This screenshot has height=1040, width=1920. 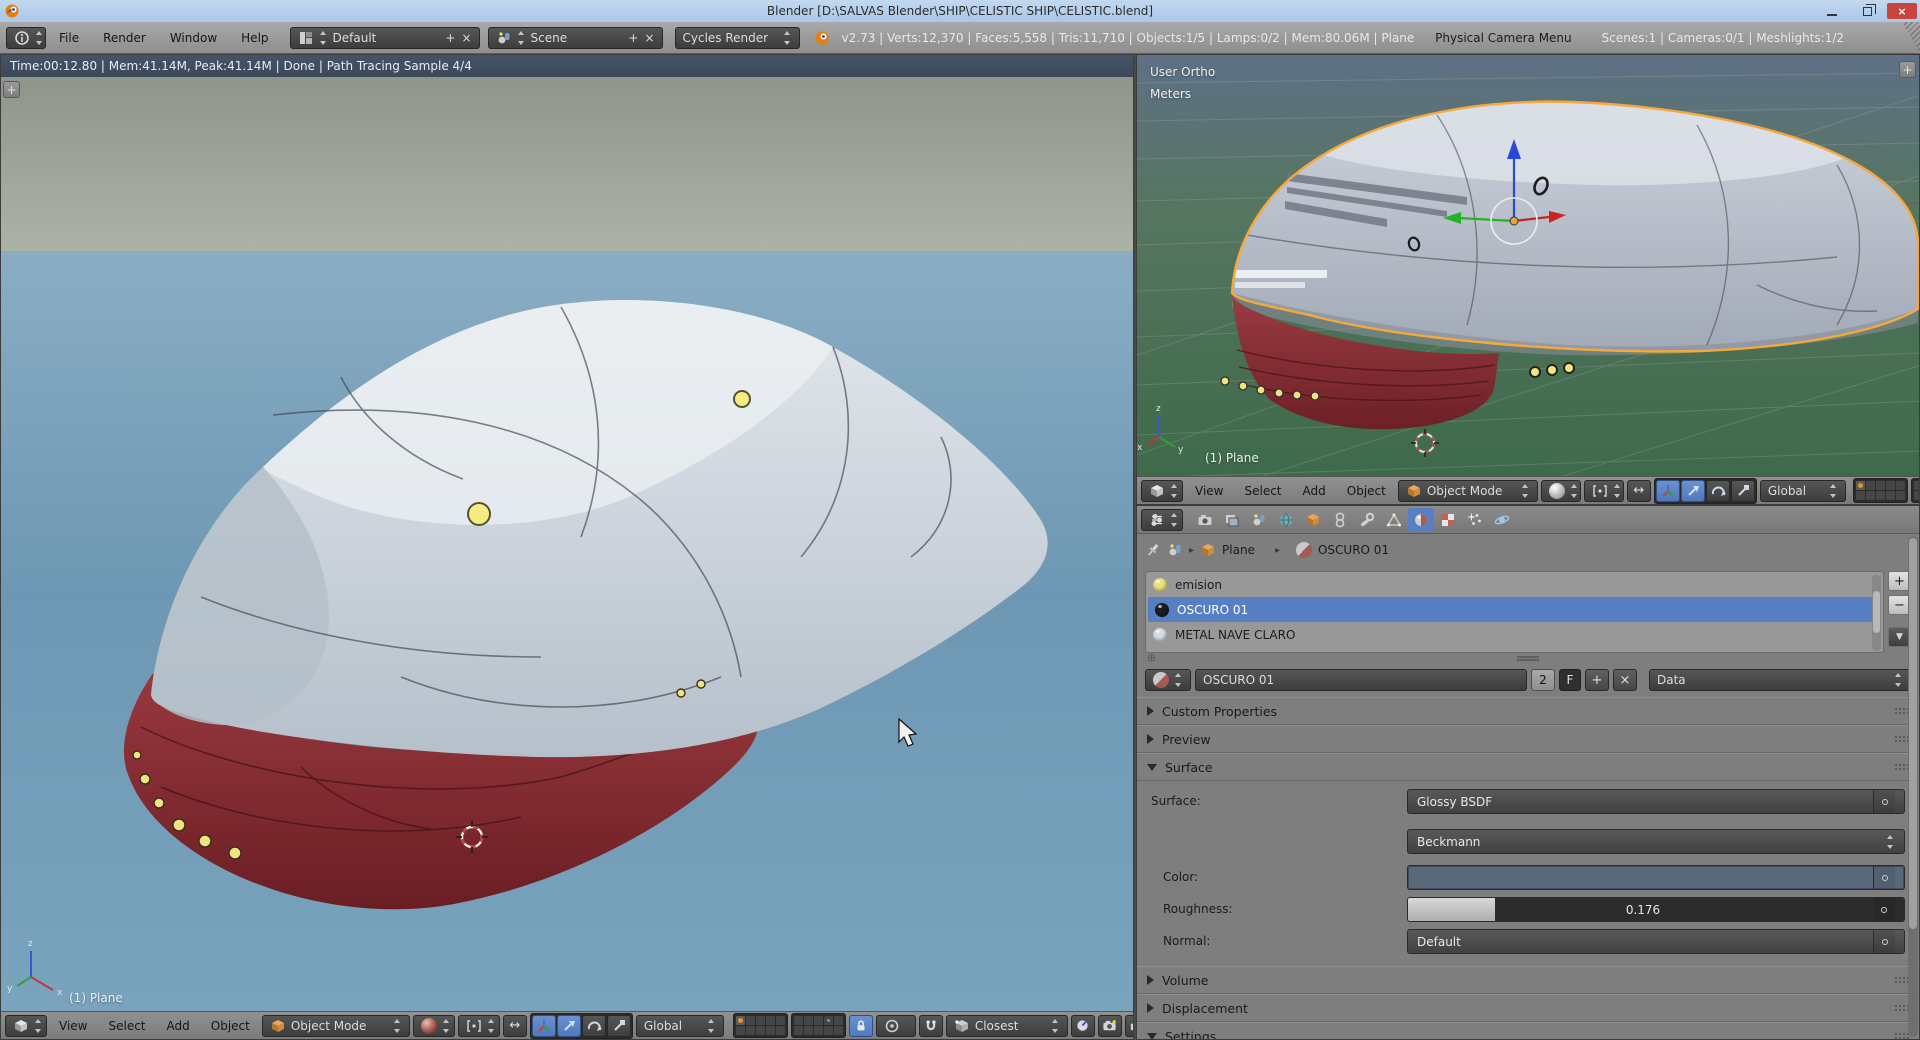 I want to click on new-material-button: +, so click(x=1597, y=680).